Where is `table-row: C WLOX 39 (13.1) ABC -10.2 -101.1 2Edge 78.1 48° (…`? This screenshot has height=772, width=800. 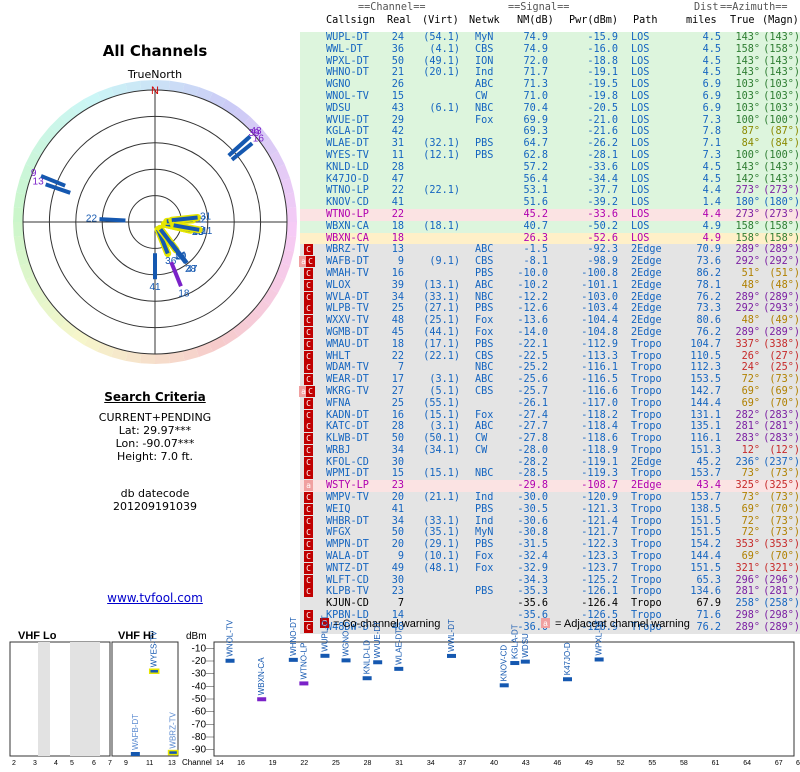 table-row: C WLOX 39 (13.1) ABC -10.2 -101.1 2Edge 78.1 48° (… is located at coordinates (550, 285).